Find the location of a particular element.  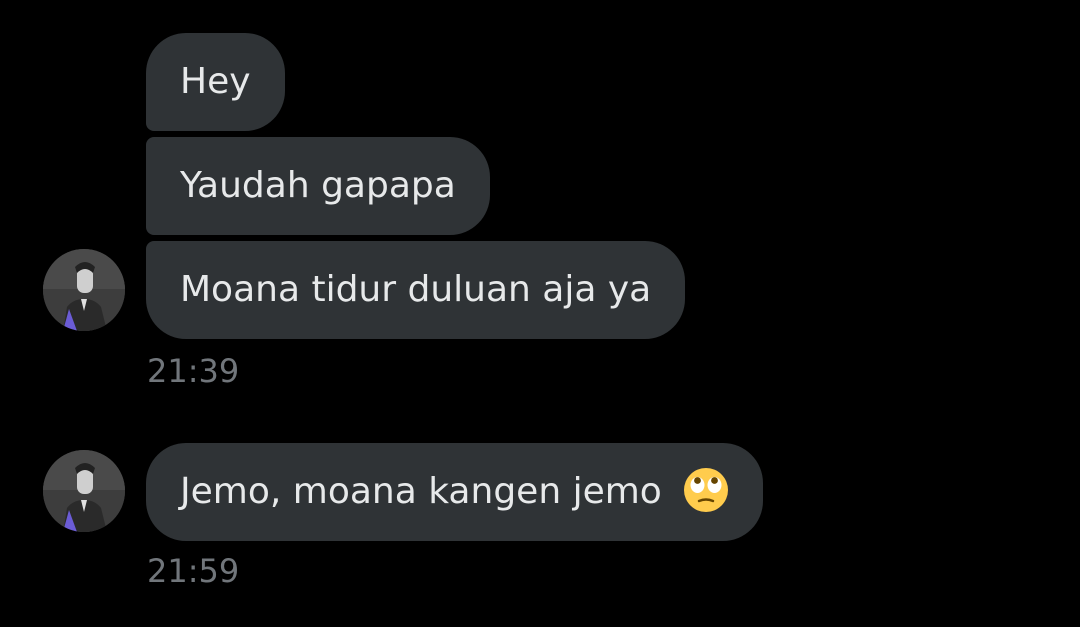

message-timestamp: 21:39 is located at coordinates (193, 371).